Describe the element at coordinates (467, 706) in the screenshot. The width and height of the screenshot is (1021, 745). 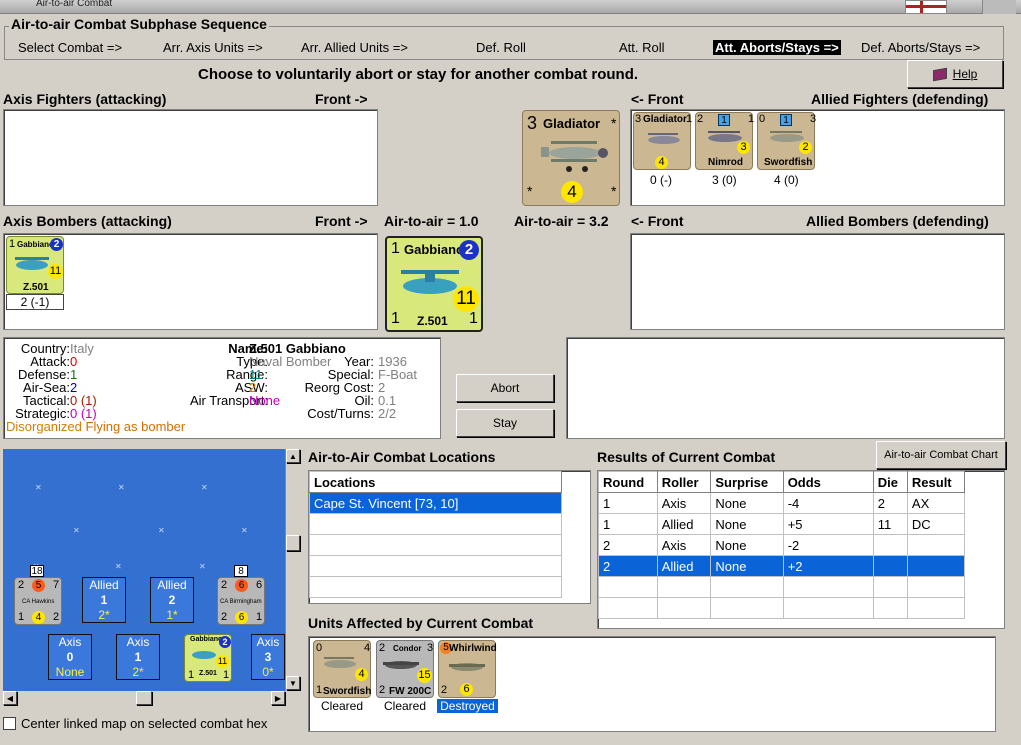
I see `affected-status-selected: Destroyed` at that location.